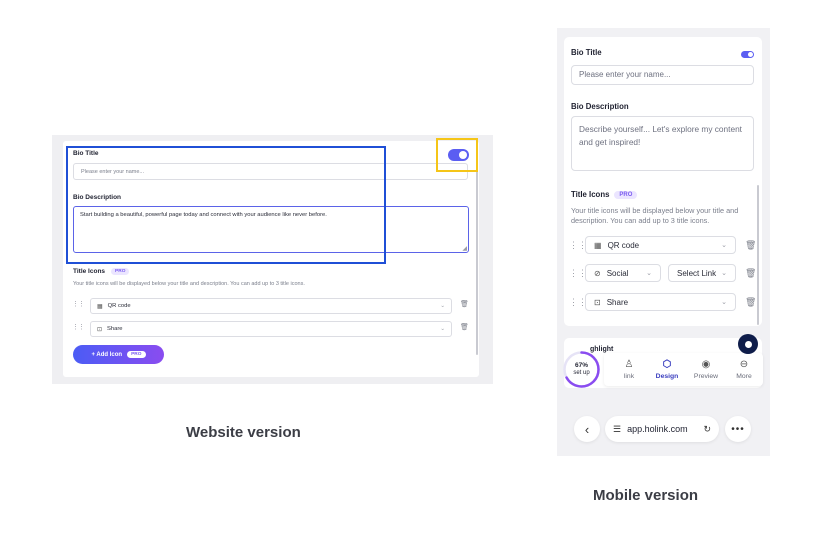 This screenshot has height=535, width=834. Describe the element at coordinates (744, 364) in the screenshot. I see `more-icon: ⊖` at that location.